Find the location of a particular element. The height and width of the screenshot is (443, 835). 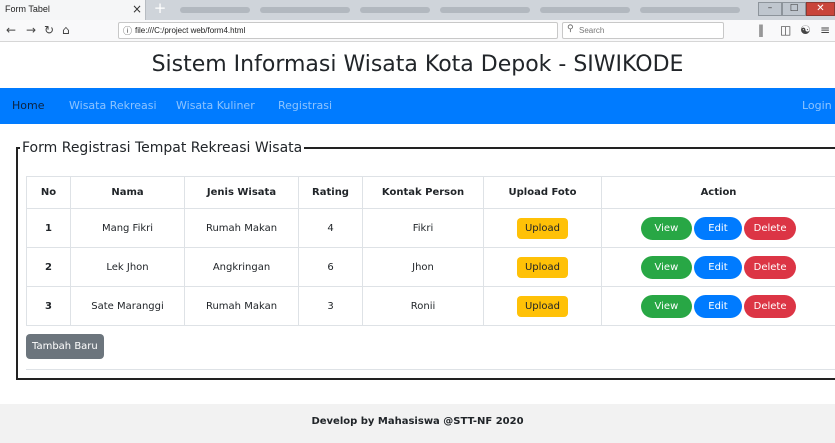

cell-kontak: Fikri is located at coordinates (423, 228).